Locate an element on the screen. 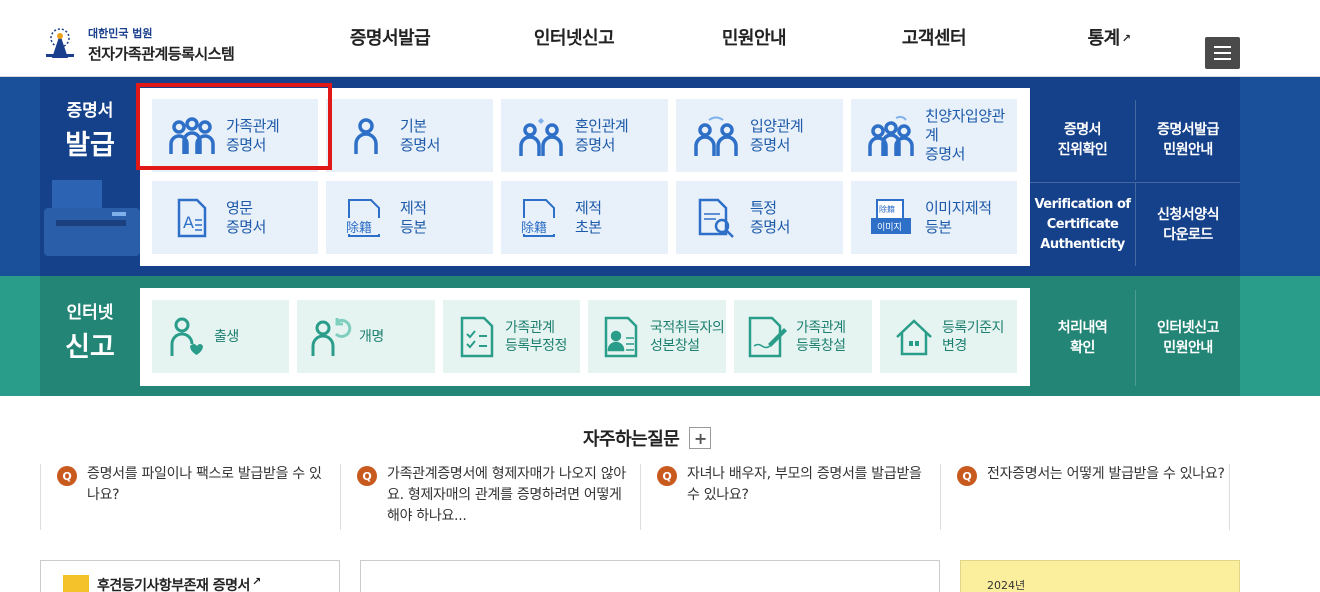 Image resolution: width=1320 pixels, height=592 pixels. card-register-creation: 가족관계 등록창설 is located at coordinates (803, 336).